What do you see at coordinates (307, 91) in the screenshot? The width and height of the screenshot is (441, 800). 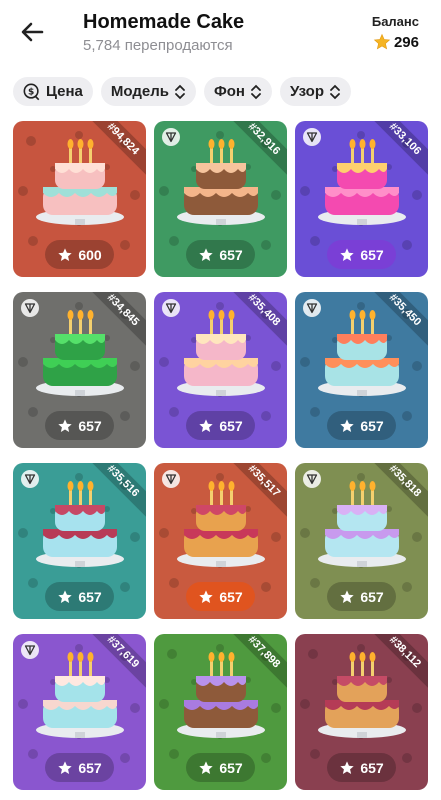 I see `filter-pattern-label: Узор` at bounding box center [307, 91].